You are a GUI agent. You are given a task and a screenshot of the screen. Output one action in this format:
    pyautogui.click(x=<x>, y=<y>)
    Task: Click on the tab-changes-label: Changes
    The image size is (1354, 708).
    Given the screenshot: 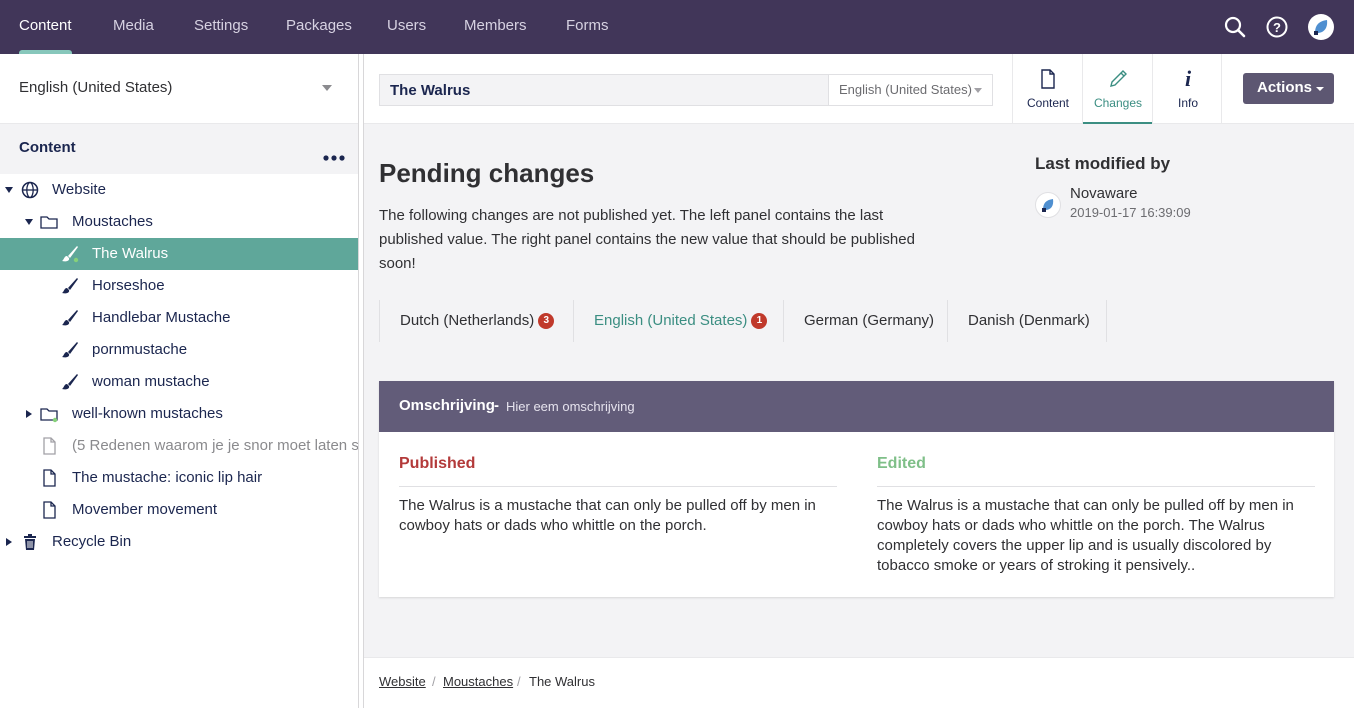 What is the action you would take?
    pyautogui.click(x=1118, y=103)
    